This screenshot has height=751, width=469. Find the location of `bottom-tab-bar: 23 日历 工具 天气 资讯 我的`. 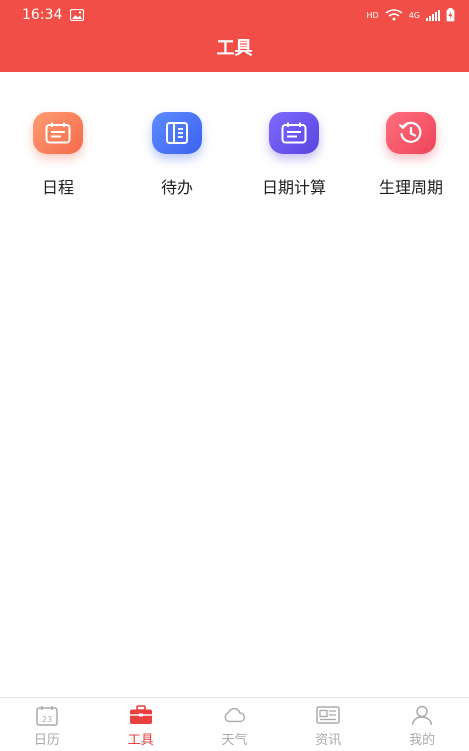

bottom-tab-bar: 23 日历 工具 天气 资讯 我的 is located at coordinates (234, 724).